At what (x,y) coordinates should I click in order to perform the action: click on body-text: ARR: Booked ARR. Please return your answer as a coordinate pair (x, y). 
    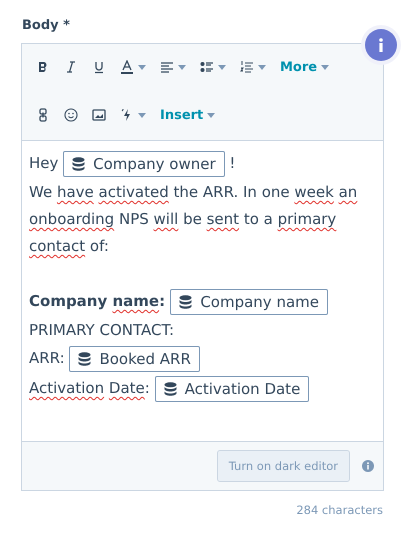
    Looking at the image, I should click on (202, 359).